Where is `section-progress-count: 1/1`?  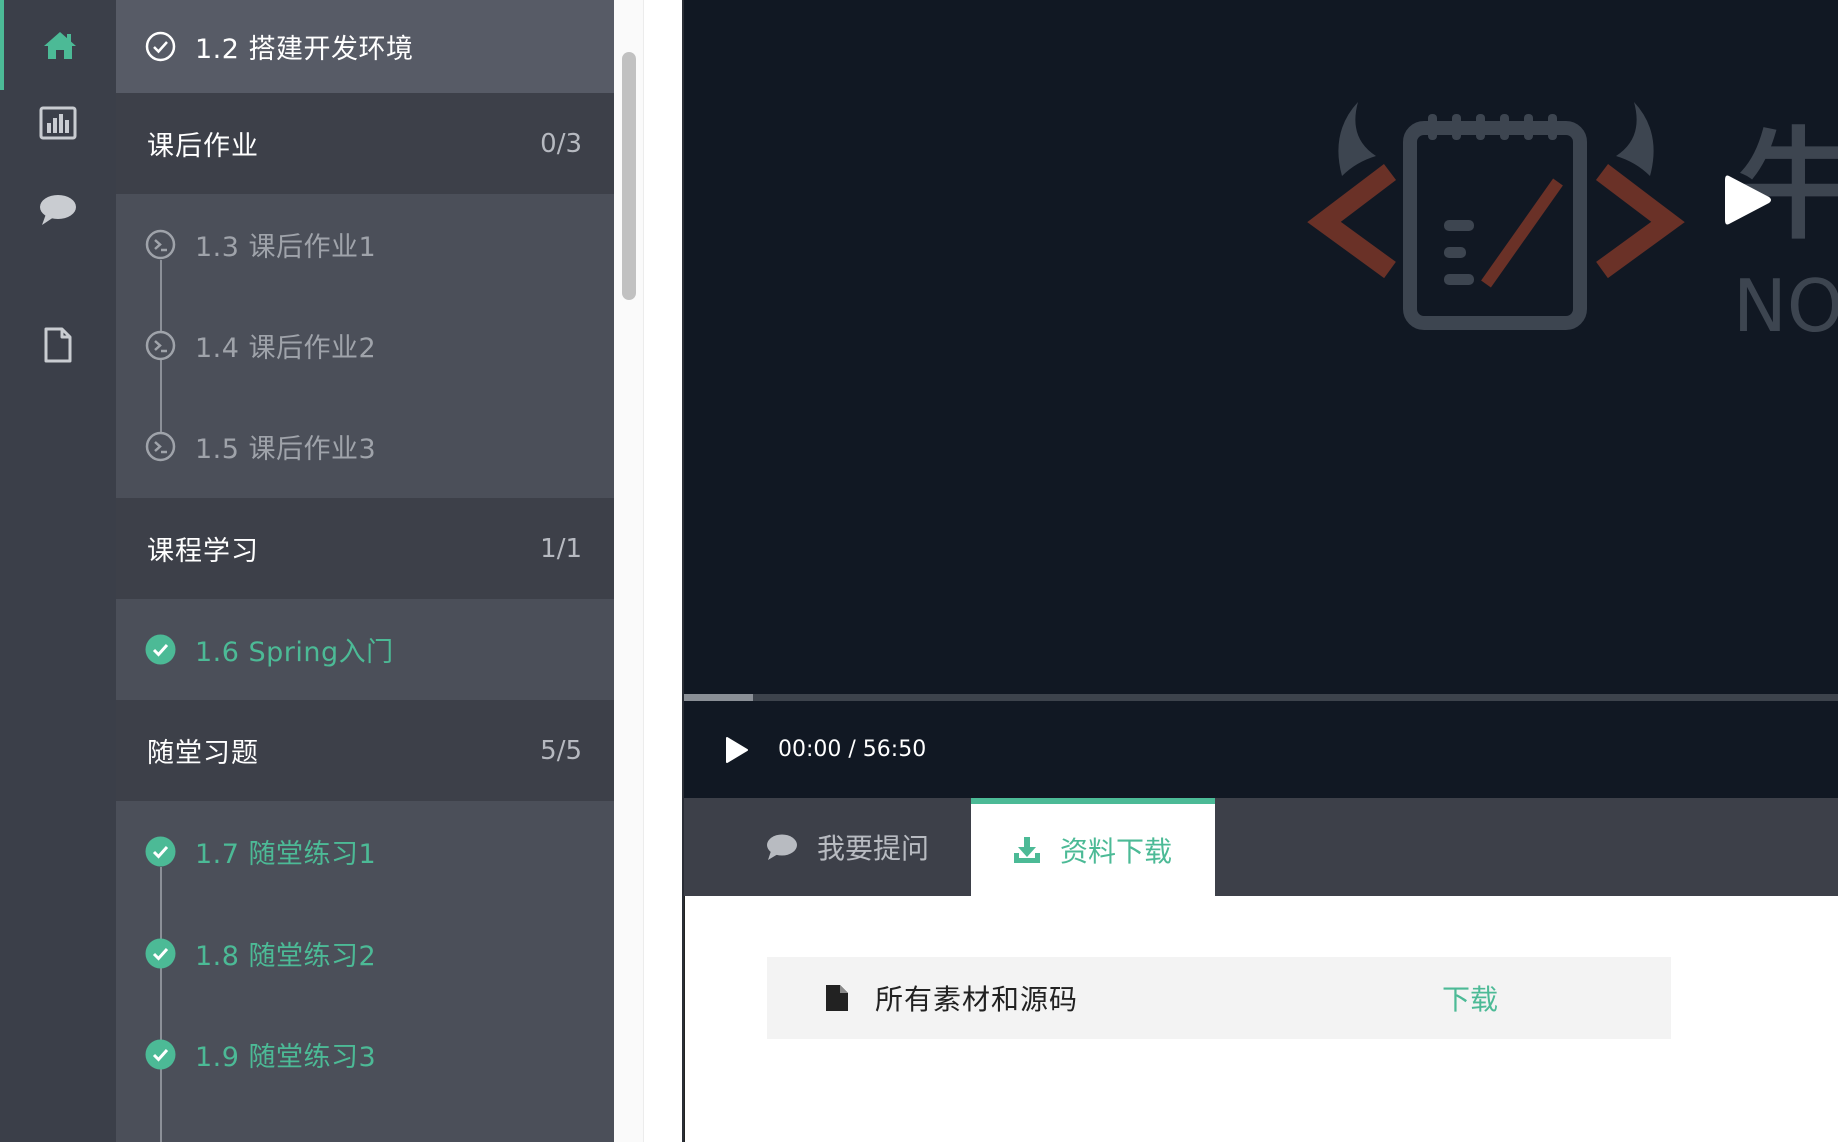
section-progress-count: 1/1 is located at coordinates (561, 548).